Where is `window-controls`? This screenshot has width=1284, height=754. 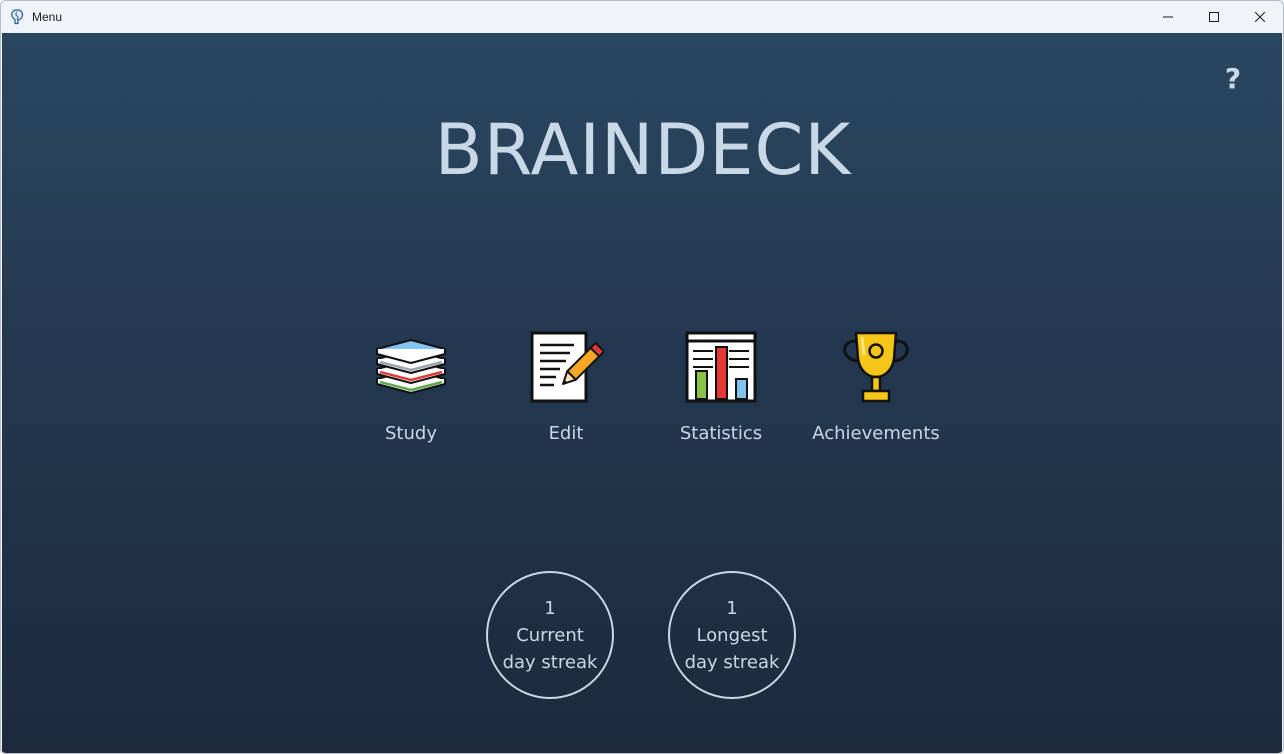
window-controls is located at coordinates (1214, 17).